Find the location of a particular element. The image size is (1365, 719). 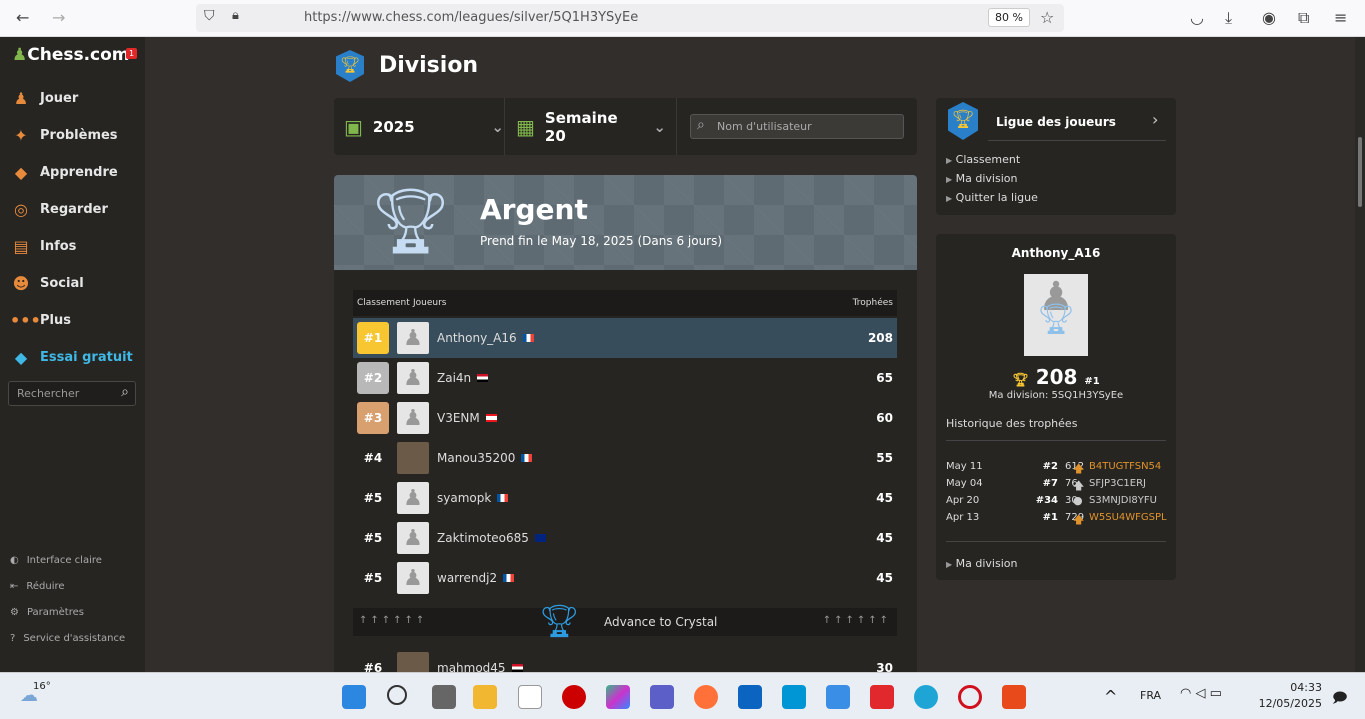

lock-icon: 🔒︎ is located at coordinates (235, 15).